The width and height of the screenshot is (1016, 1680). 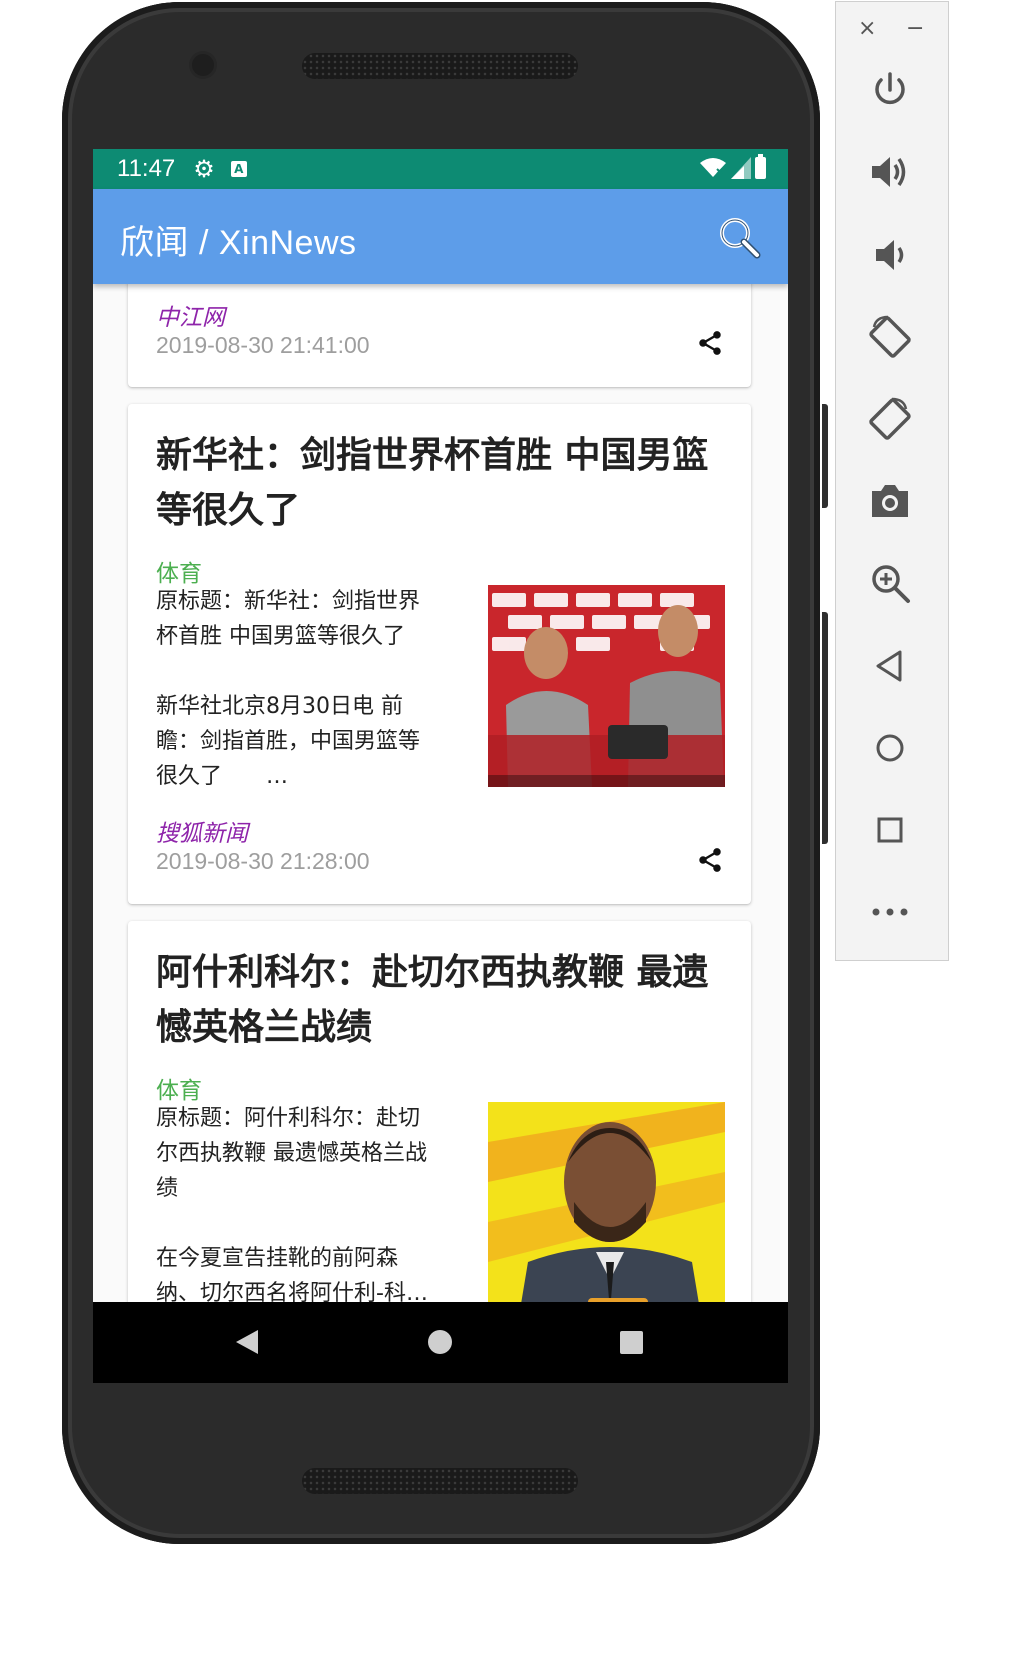 What do you see at coordinates (440, 236) in the screenshot?
I see `app-bar: 欣闻 / XinNews` at bounding box center [440, 236].